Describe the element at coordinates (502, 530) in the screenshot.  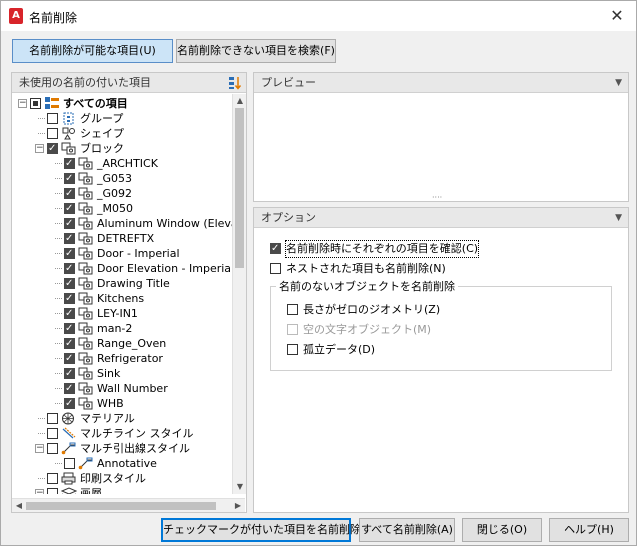
I see `close-button: 閉じる(O)` at that location.